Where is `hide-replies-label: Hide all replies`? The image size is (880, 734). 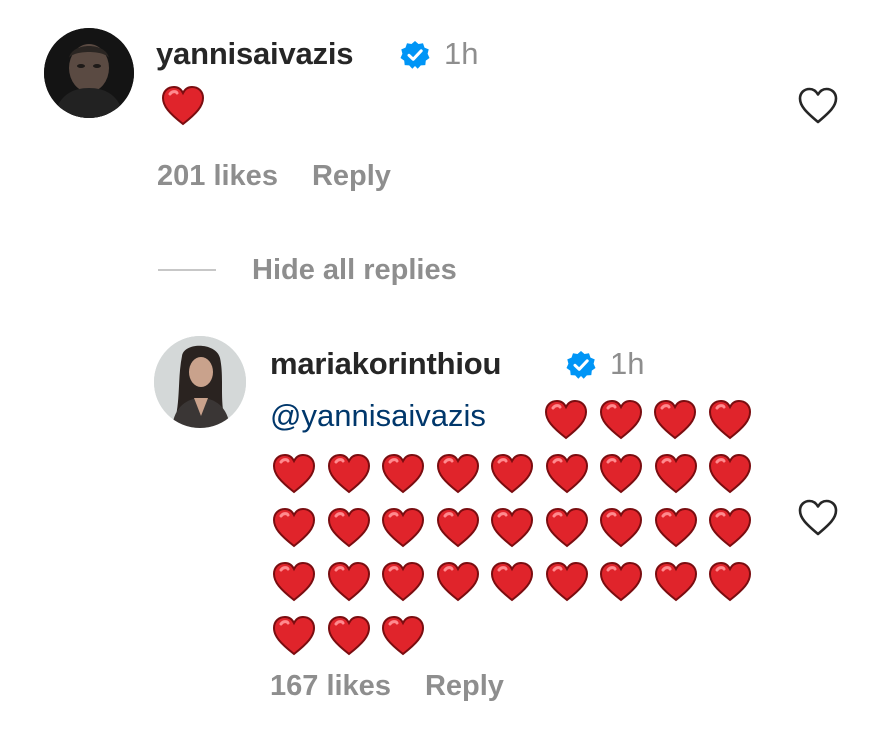 hide-replies-label: Hide all replies is located at coordinates (354, 269).